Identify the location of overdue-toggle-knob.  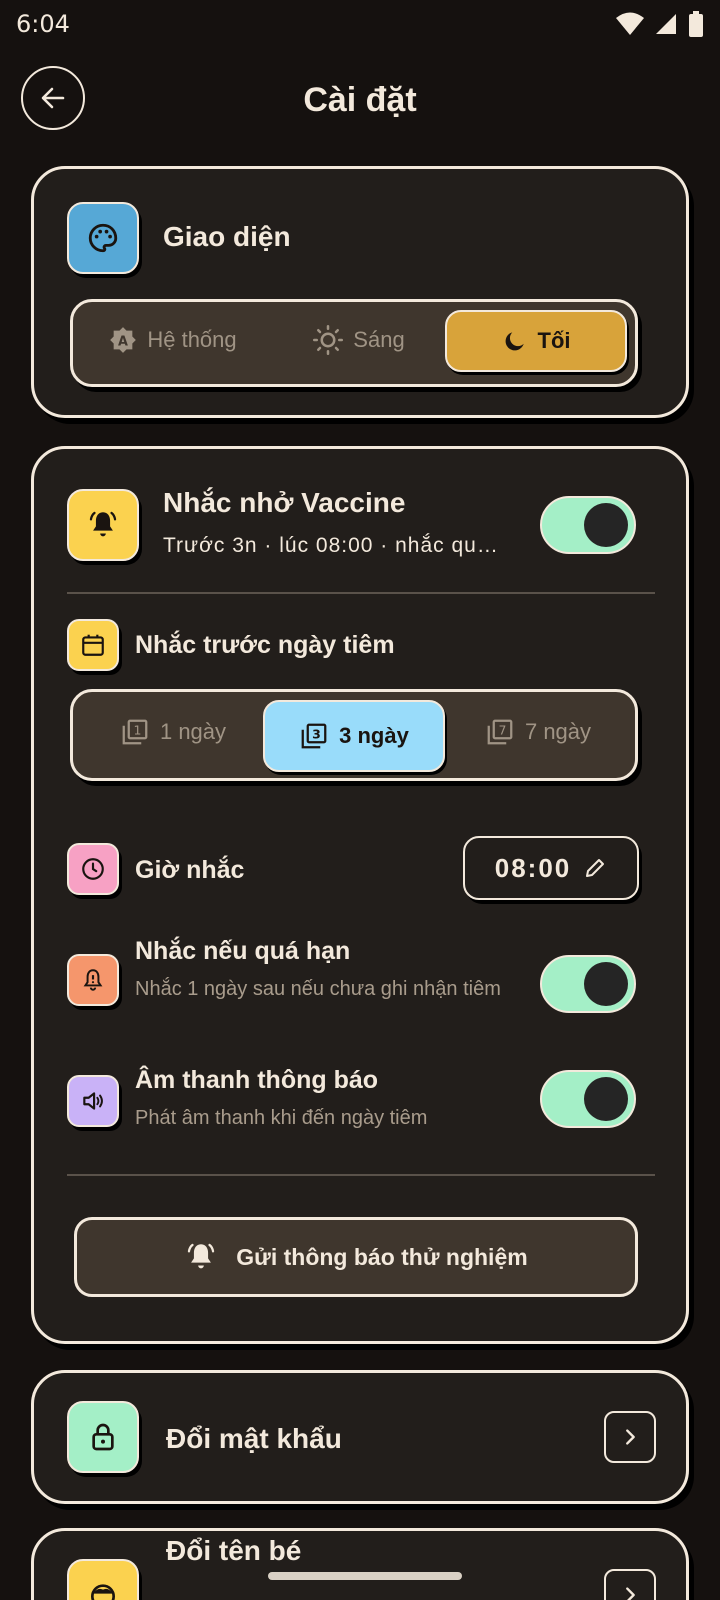
(606, 984).